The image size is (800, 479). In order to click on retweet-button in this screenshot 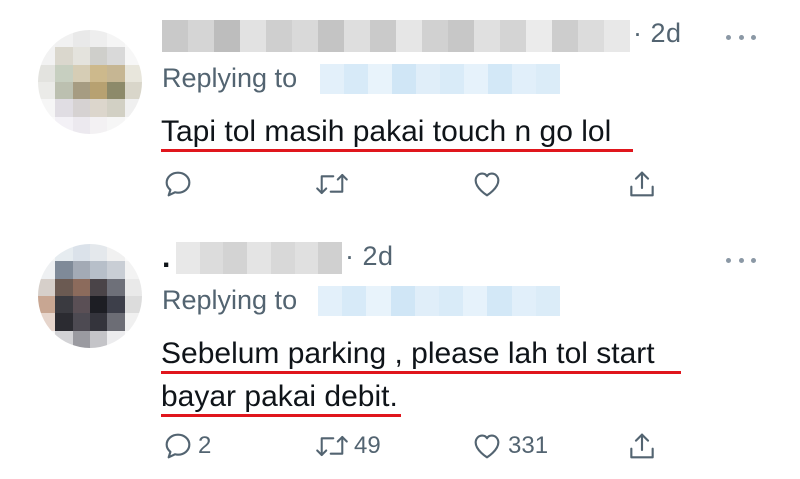, I will do `click(334, 184)`.